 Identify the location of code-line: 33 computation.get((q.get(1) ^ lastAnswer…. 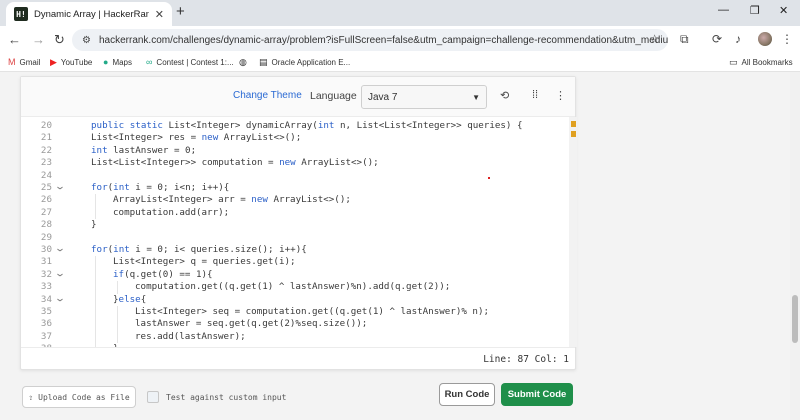
(295, 287).